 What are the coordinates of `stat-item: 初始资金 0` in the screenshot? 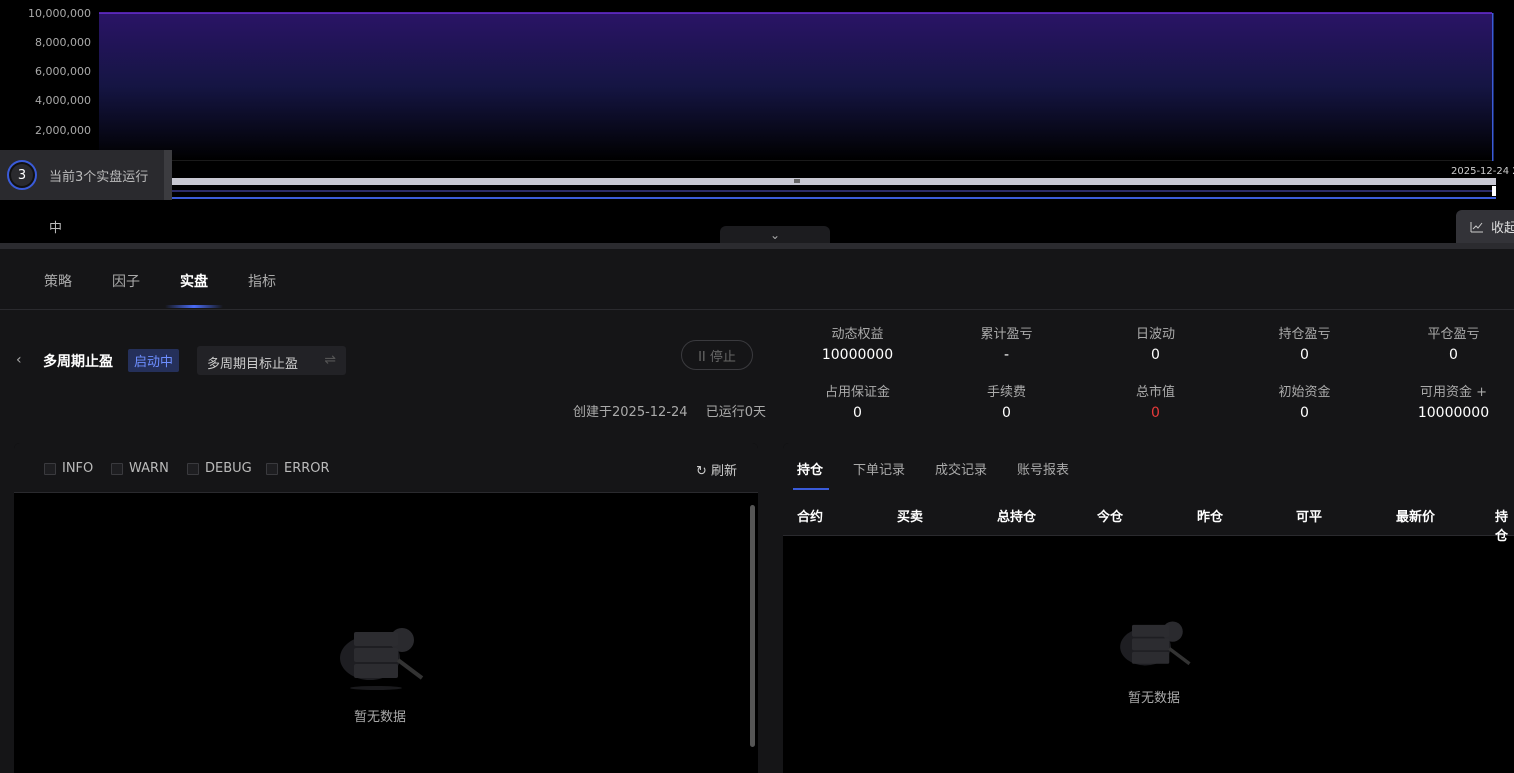 It's located at (1304, 401).